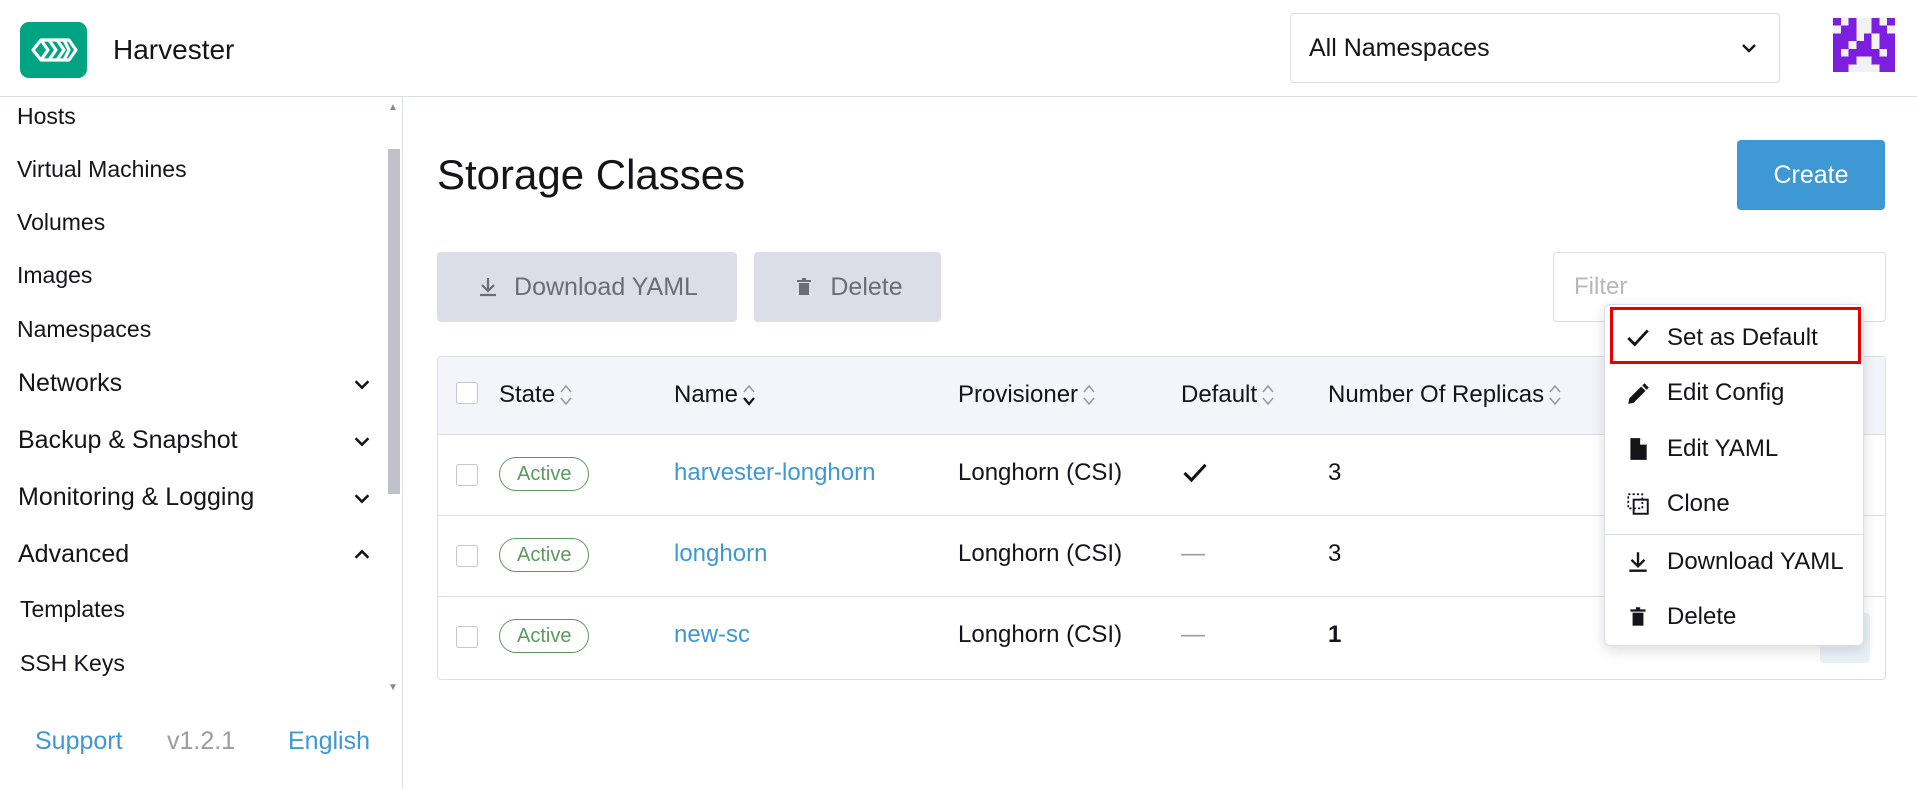  I want to click on harvester-logo-icon, so click(54, 50).